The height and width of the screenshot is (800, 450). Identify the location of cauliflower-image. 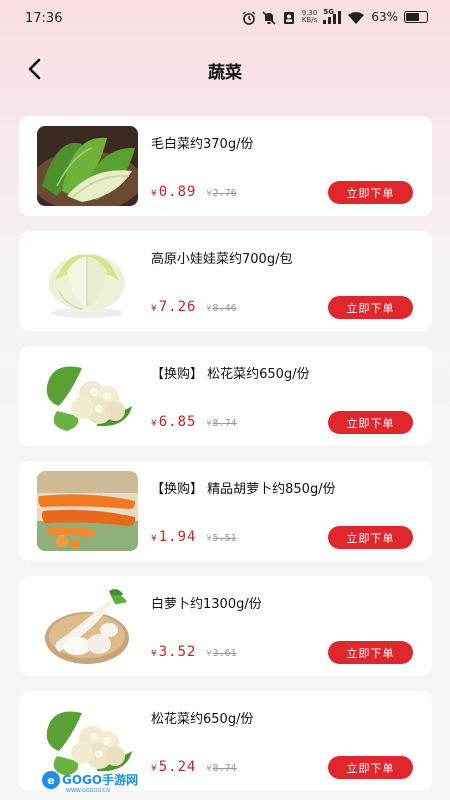
(87, 396).